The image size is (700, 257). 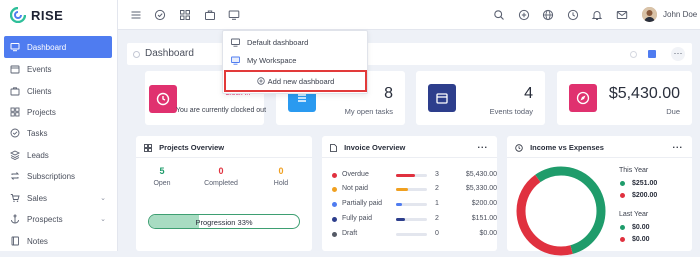 I want to click on cart-icon, so click(x=15, y=198).